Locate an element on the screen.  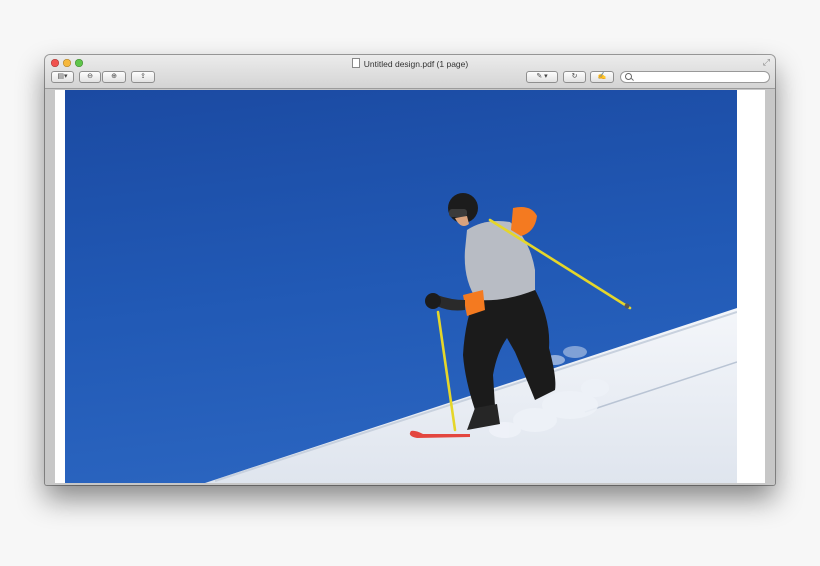
rotate-icon: ↻ is located at coordinates (574, 76).